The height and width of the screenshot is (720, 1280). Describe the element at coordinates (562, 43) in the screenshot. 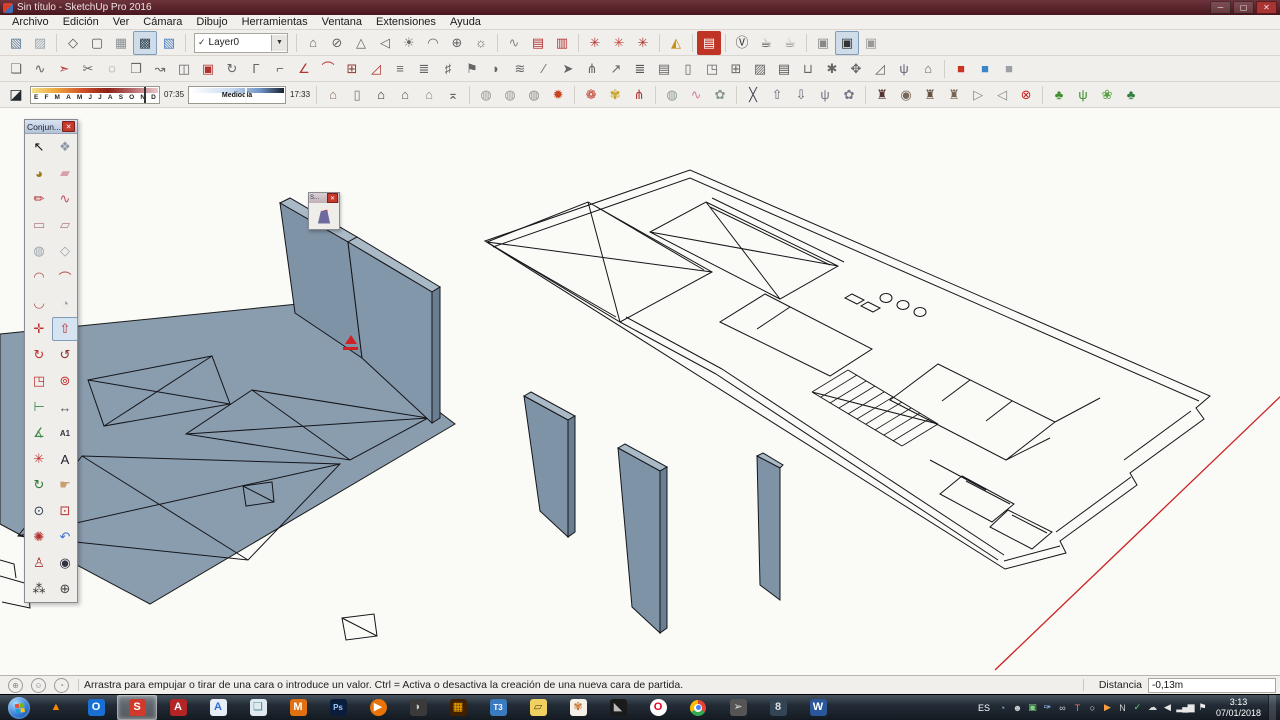

I see `plugin-export-icon: ▥` at that location.